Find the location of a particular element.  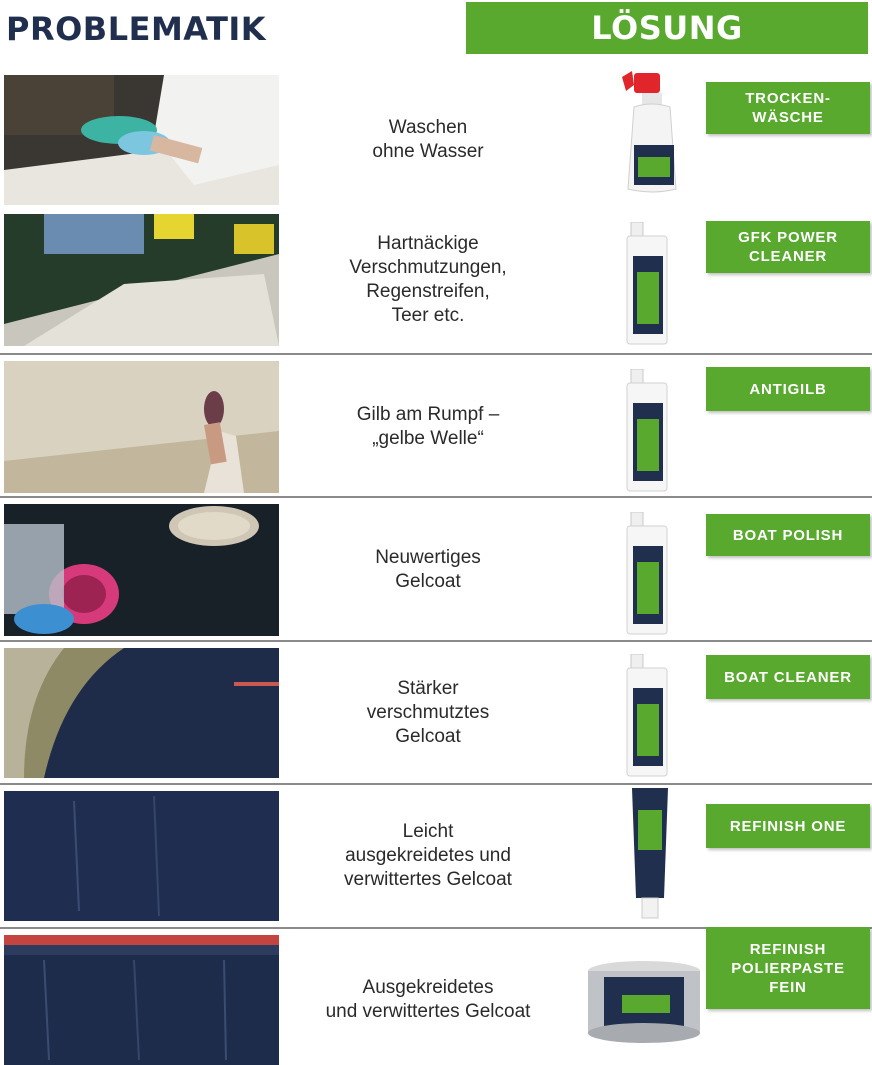

problem-text: Stärker verschmutztes Gelcoat is located at coordinates (428, 712).